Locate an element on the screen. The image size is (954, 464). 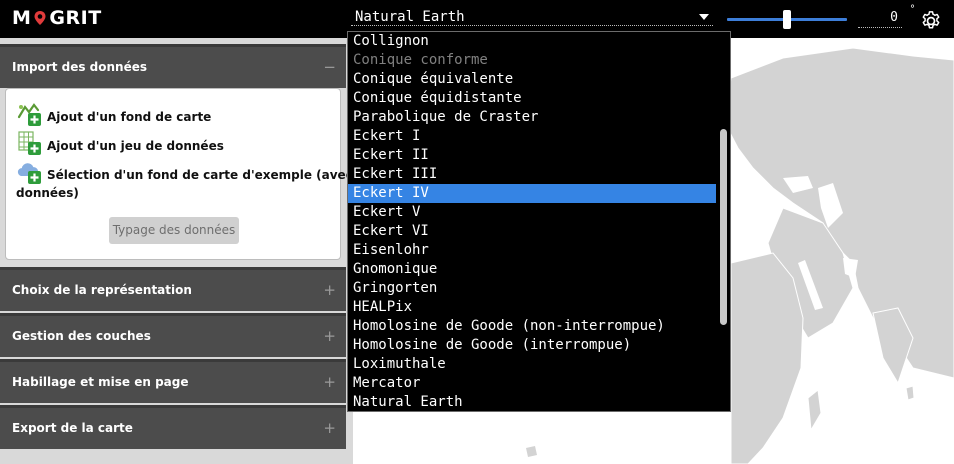
projection-option: Eckert VI is located at coordinates (532, 231).